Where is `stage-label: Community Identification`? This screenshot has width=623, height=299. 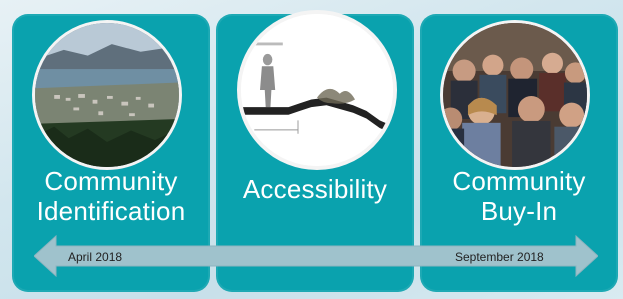 stage-label: Community Identification is located at coordinates (111, 196).